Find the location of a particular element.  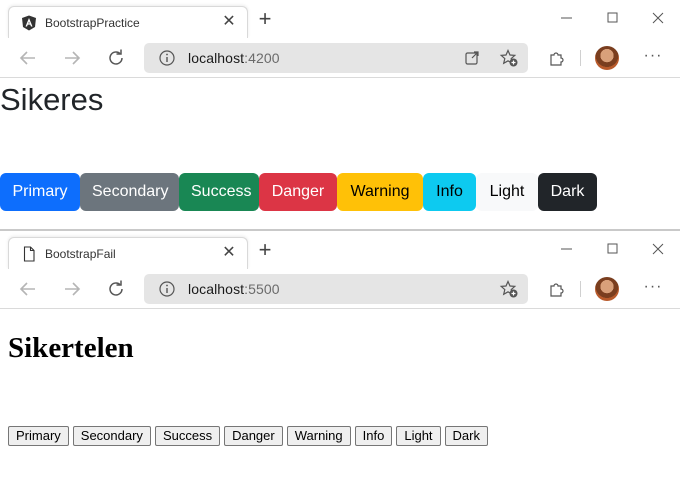

browser-toolbar: localhost:5500 ··· is located at coordinates (340, 289).